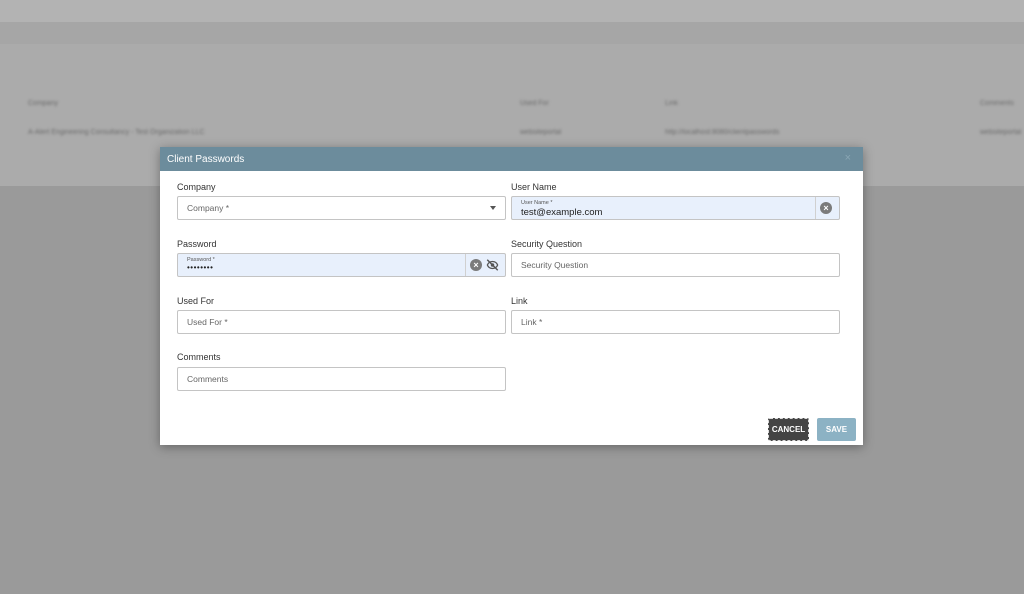  I want to click on username-value: test@example.com, so click(562, 212).